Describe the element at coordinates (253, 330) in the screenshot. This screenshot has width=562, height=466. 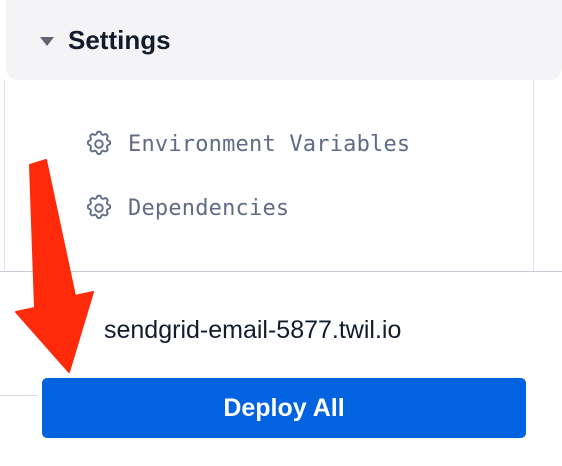
I see `deploy-domain: sendgrid-email-5877.twil.io` at that location.